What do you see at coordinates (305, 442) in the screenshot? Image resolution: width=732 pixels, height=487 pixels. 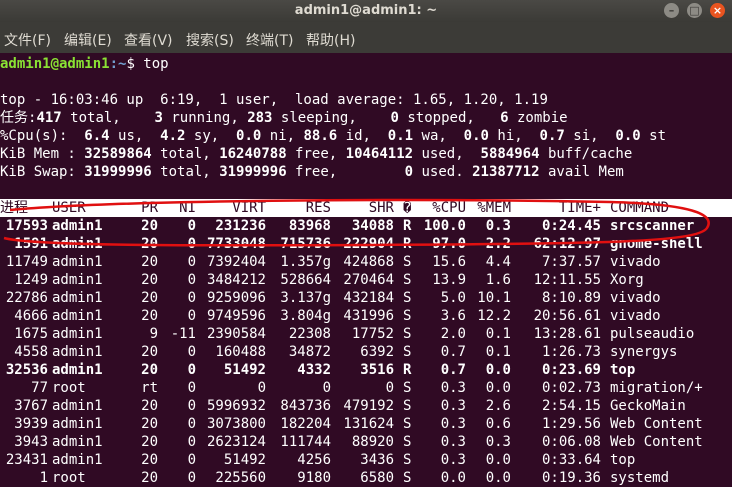 I see `cell-res: 111744` at bounding box center [305, 442].